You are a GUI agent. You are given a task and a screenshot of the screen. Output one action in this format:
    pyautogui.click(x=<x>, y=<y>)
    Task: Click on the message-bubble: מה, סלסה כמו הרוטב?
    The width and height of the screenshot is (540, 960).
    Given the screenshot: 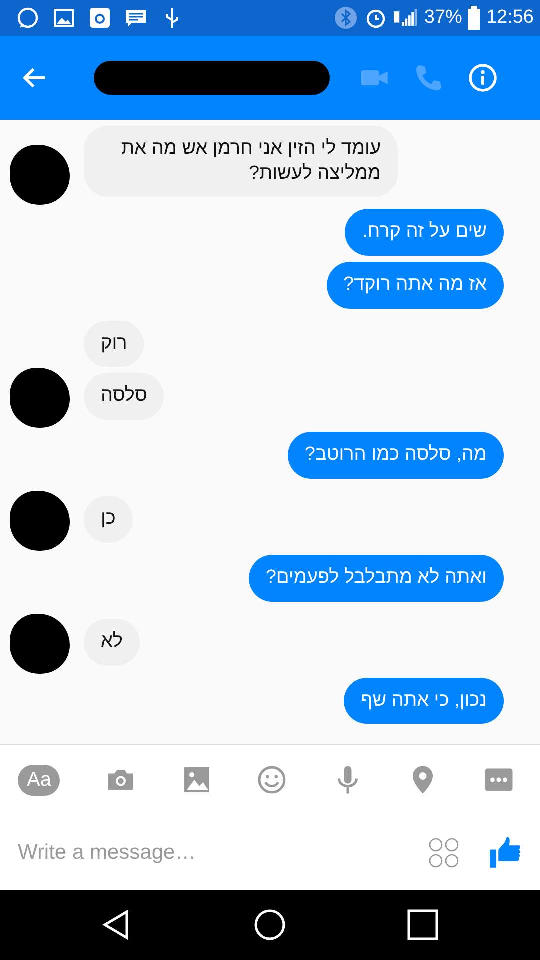 What is the action you would take?
    pyautogui.click(x=396, y=455)
    